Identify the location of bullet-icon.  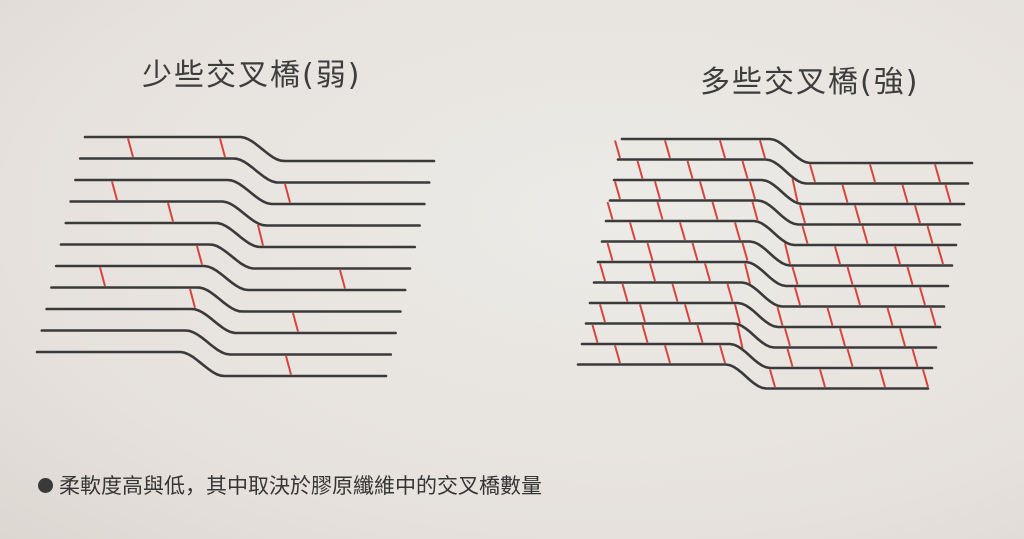
(45, 485).